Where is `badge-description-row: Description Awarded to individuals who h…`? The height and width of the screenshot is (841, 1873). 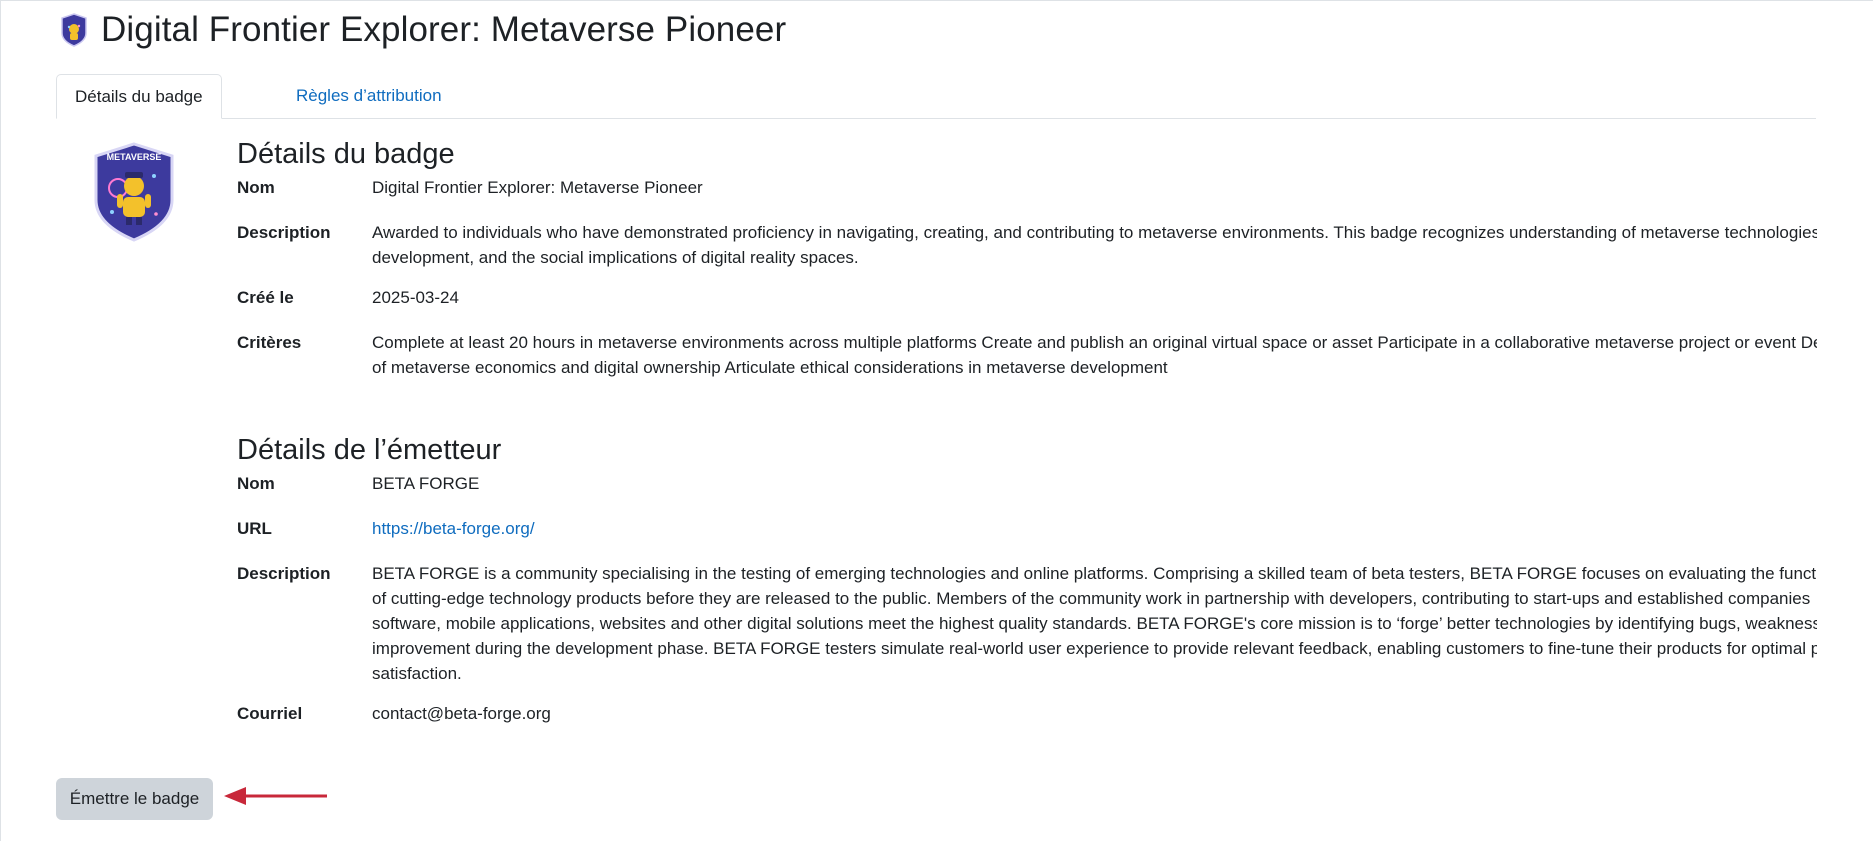
badge-description-row: Description Awarded to individuals who h… is located at coordinates (1027, 245).